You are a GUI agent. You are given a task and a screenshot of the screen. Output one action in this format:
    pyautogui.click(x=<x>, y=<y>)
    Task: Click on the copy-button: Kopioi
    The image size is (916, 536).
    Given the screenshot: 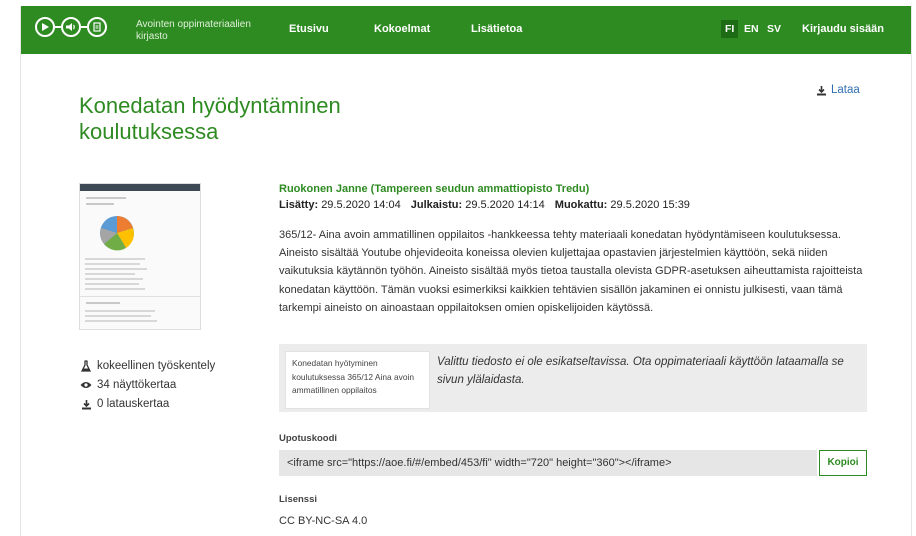 What is the action you would take?
    pyautogui.click(x=843, y=463)
    